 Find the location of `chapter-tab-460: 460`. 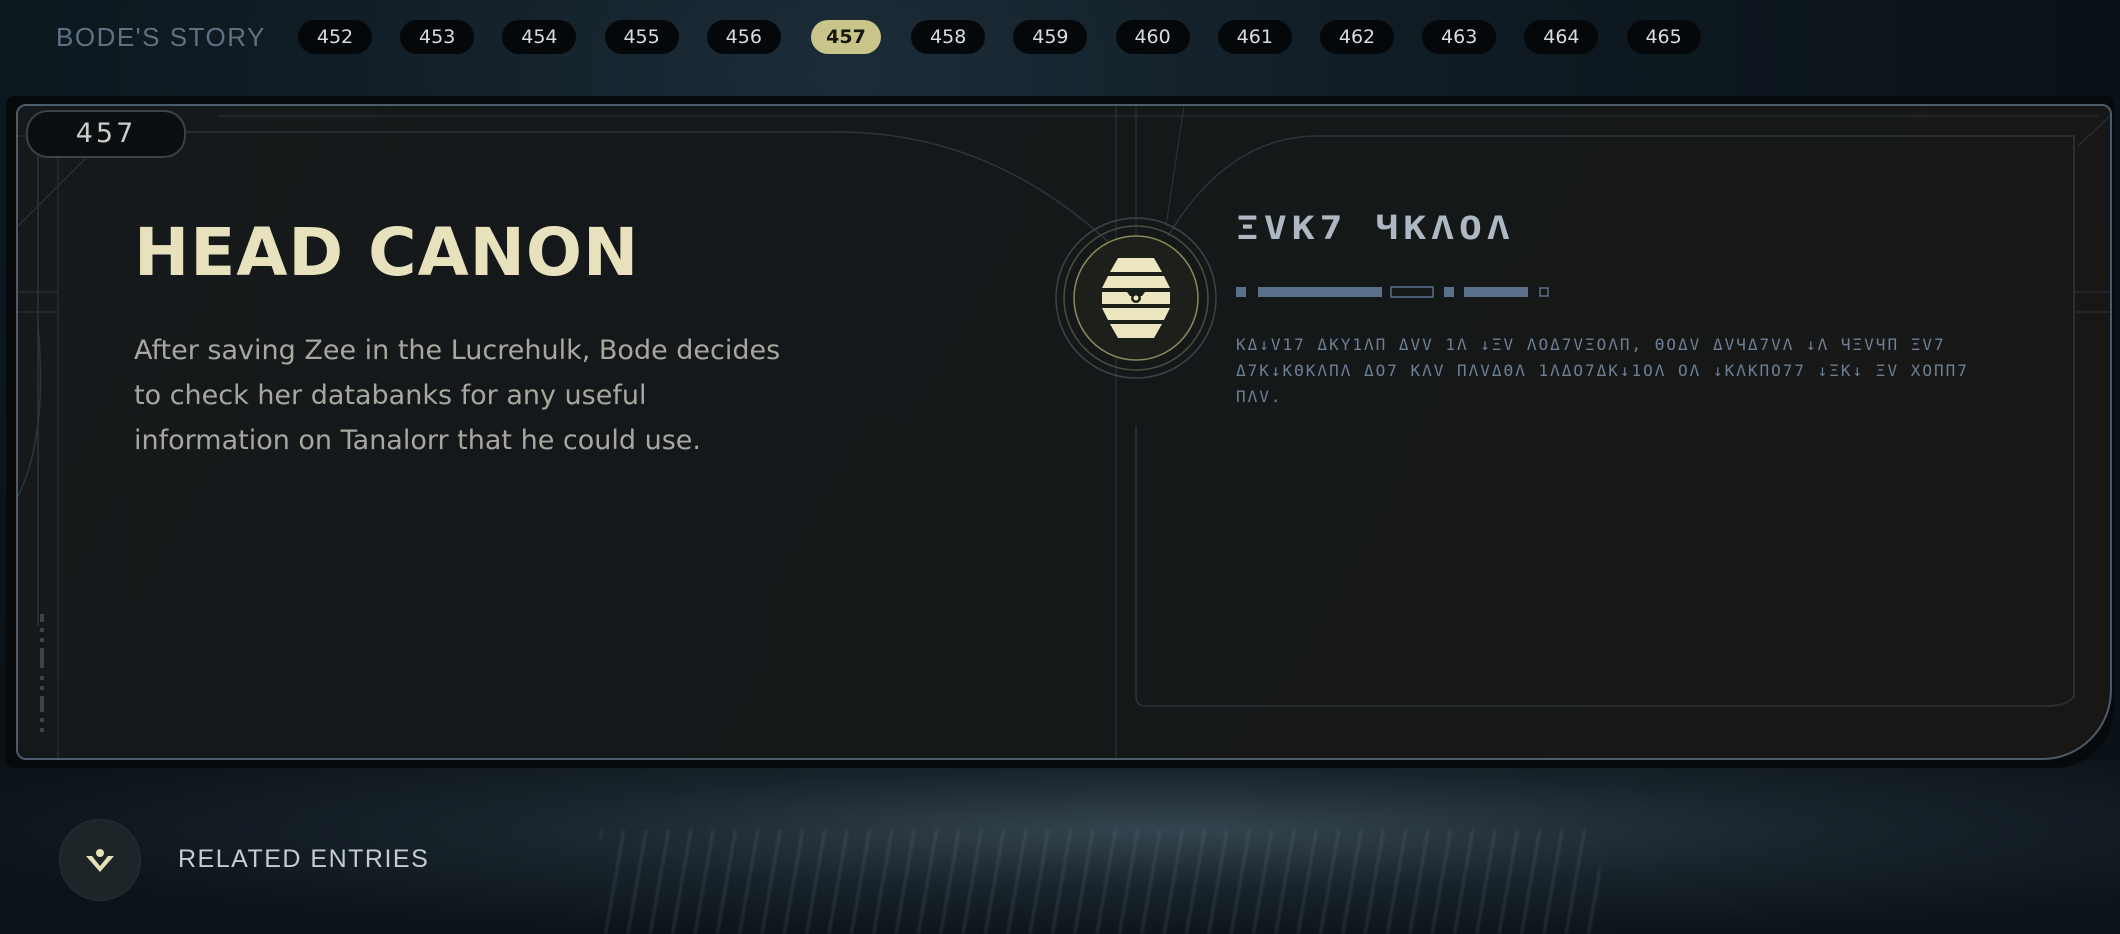

chapter-tab-460: 460 is located at coordinates (1152, 37).